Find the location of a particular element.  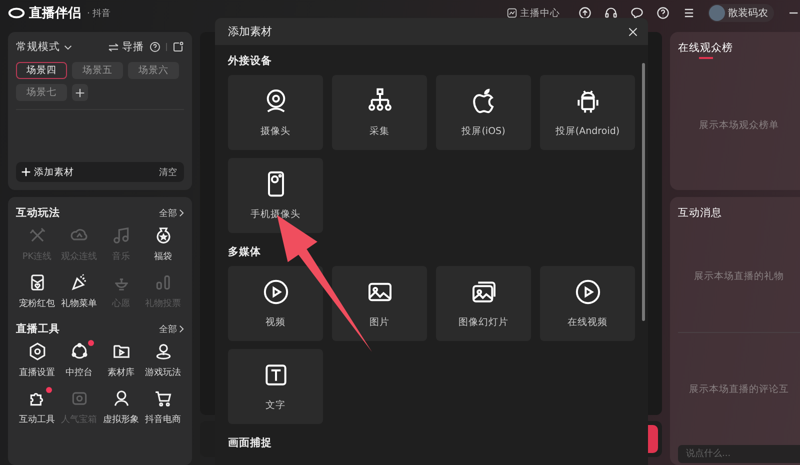

upload-icon is located at coordinates (585, 13).